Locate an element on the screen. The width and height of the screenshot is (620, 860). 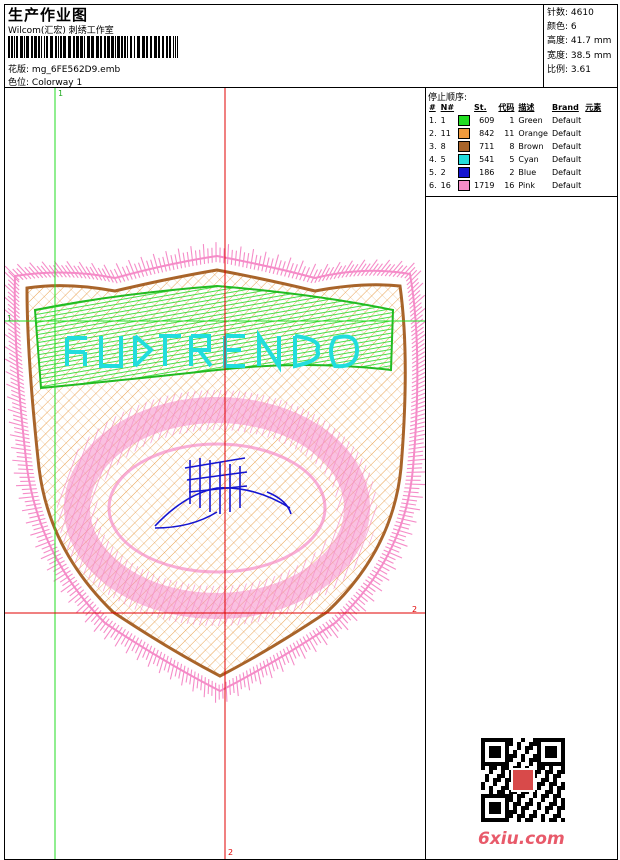
col-stitches: St. is located at coordinates (480, 107).